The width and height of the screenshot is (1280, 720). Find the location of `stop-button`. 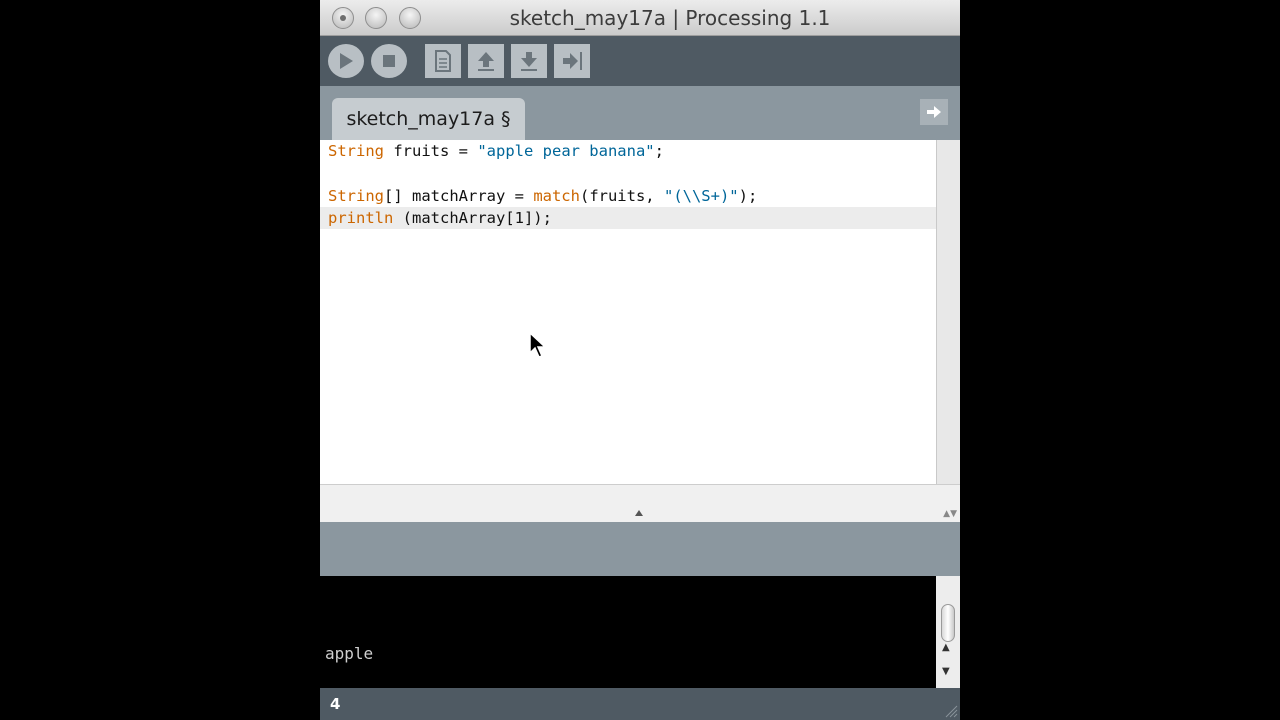

stop-button is located at coordinates (389, 61).